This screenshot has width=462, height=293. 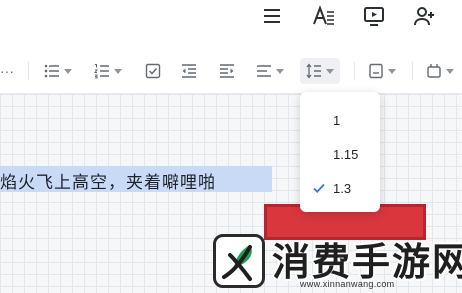 What do you see at coordinates (51, 71) in the screenshot?
I see `bullet-list-icon` at bounding box center [51, 71].